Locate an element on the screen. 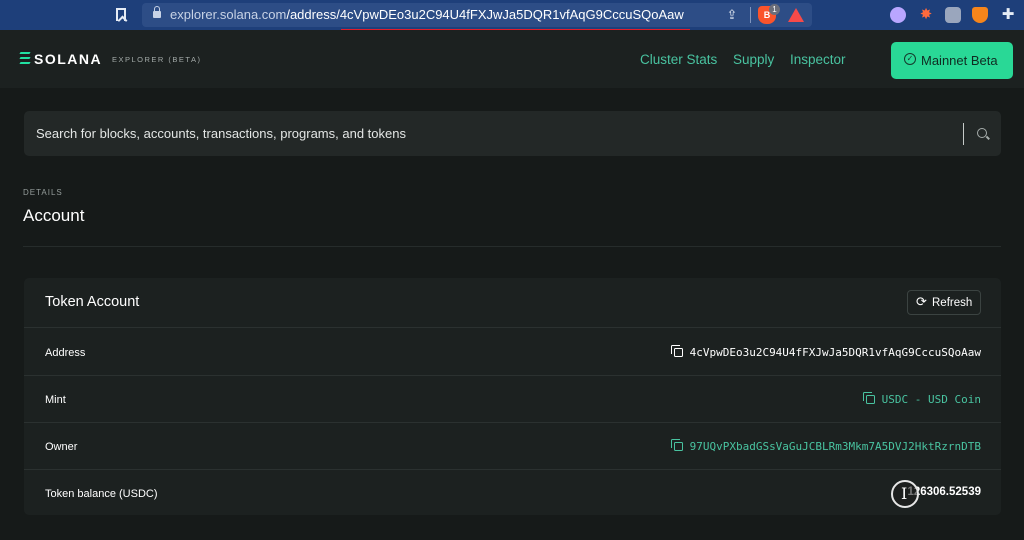 The image size is (1024, 540). brave-rewards-icon is located at coordinates (796, 15).